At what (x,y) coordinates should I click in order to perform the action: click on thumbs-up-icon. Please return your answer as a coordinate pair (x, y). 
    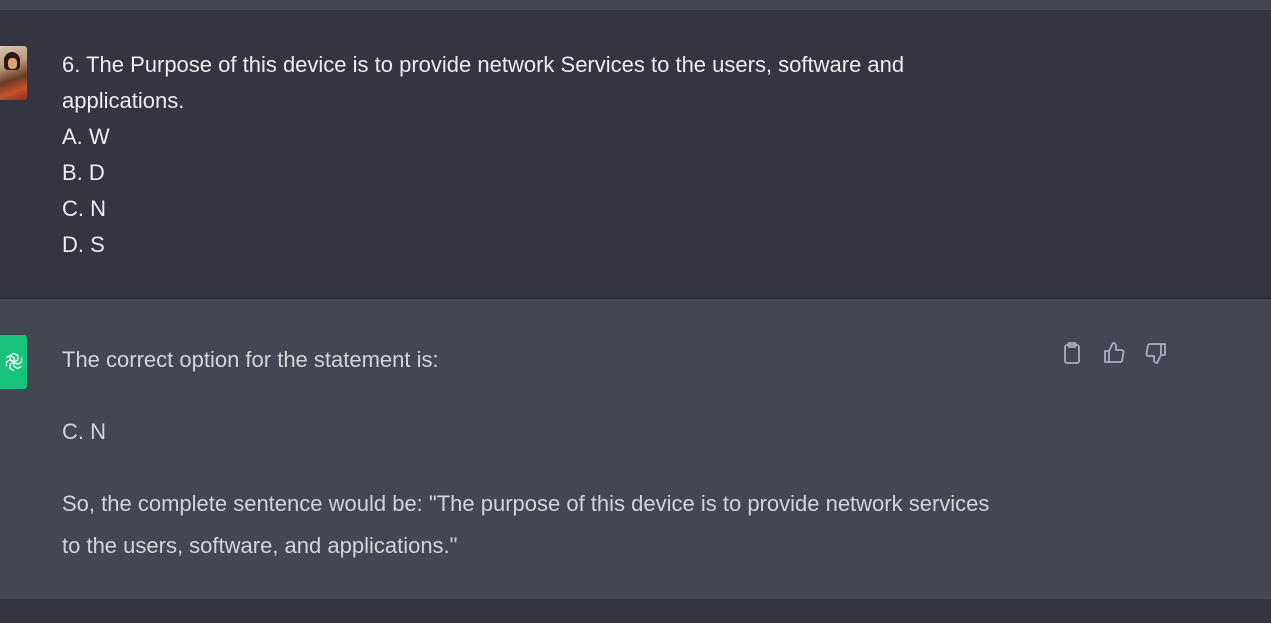
    Looking at the image, I should click on (1114, 352).